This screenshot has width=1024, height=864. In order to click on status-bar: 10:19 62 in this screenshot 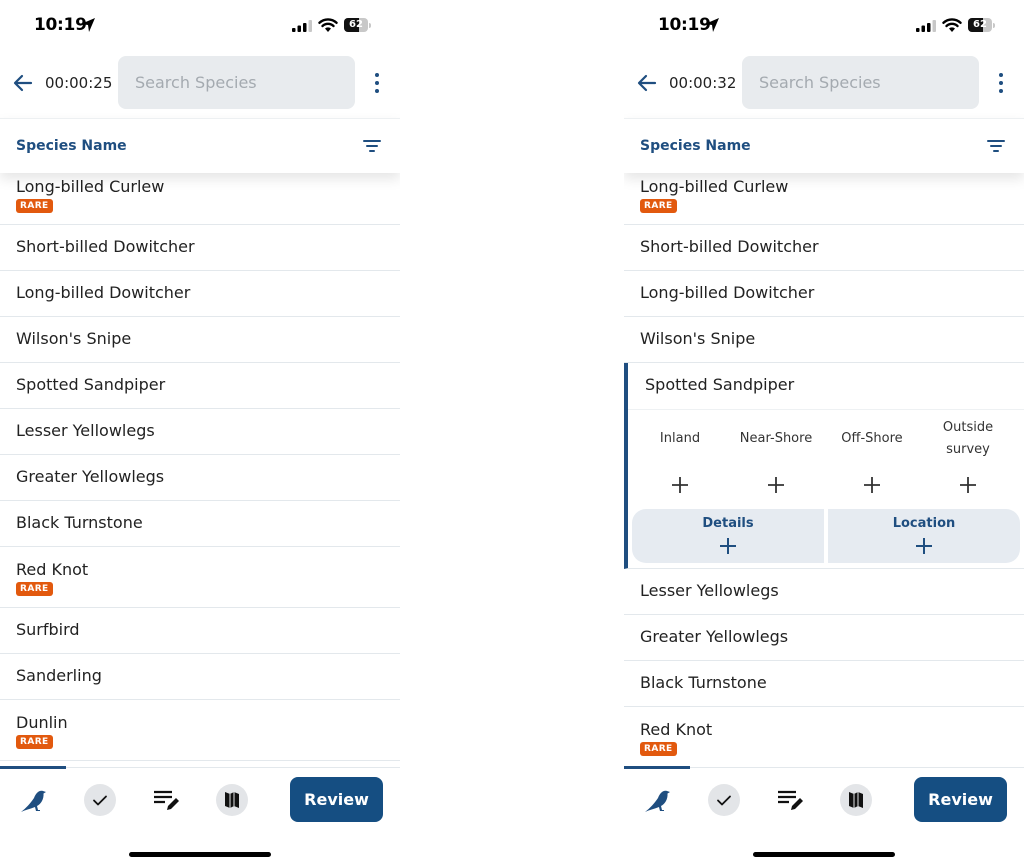, I will do `click(824, 26)`.